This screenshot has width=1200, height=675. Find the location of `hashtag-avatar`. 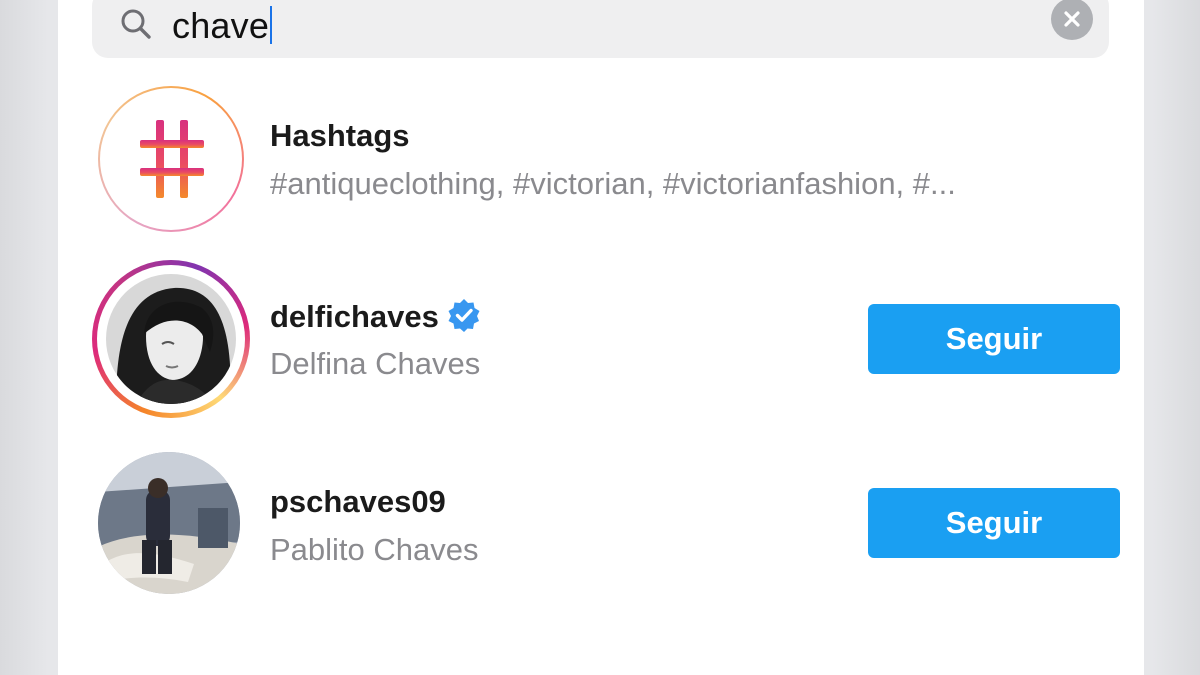

hashtag-avatar is located at coordinates (171, 159).